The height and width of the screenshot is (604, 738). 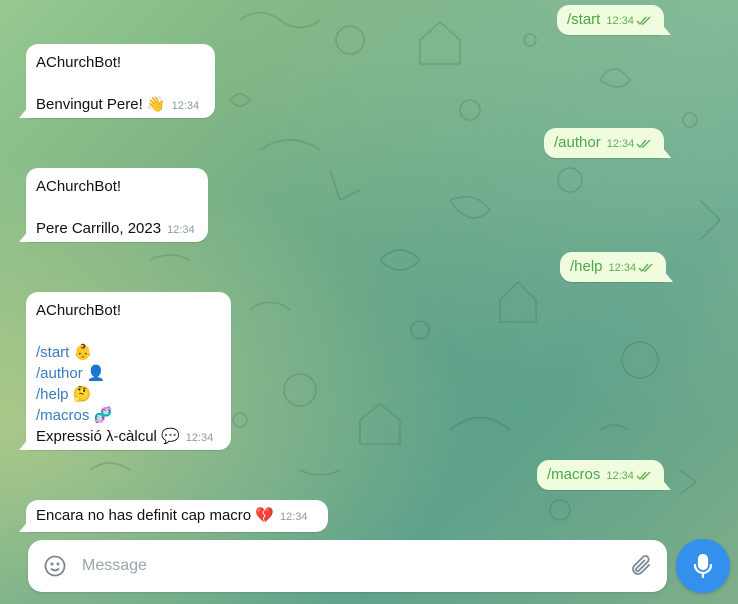 I want to click on incoming-message: AChurchBot! Pere Carrillo, 2023 12:34, so click(x=117, y=205).